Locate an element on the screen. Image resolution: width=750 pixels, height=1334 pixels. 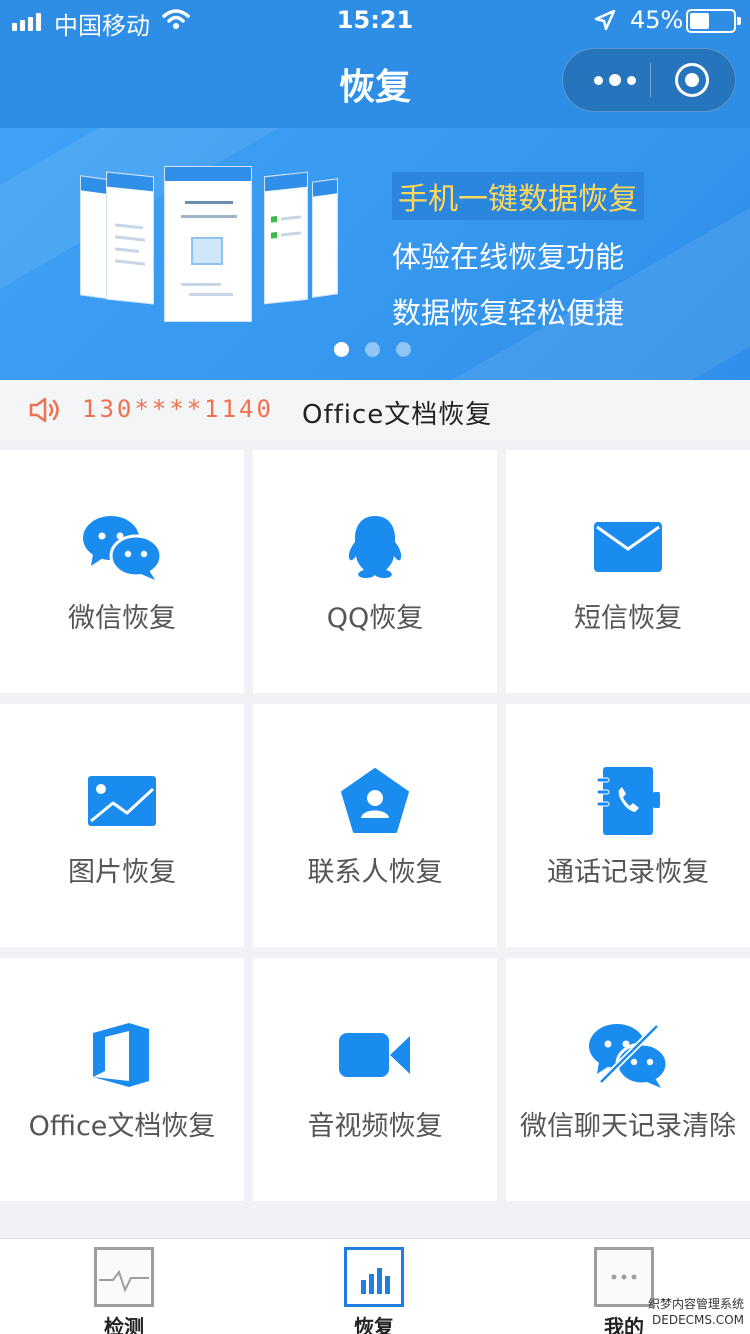
contact-recovery-card: 联系人恢复 is located at coordinates (375, 825).